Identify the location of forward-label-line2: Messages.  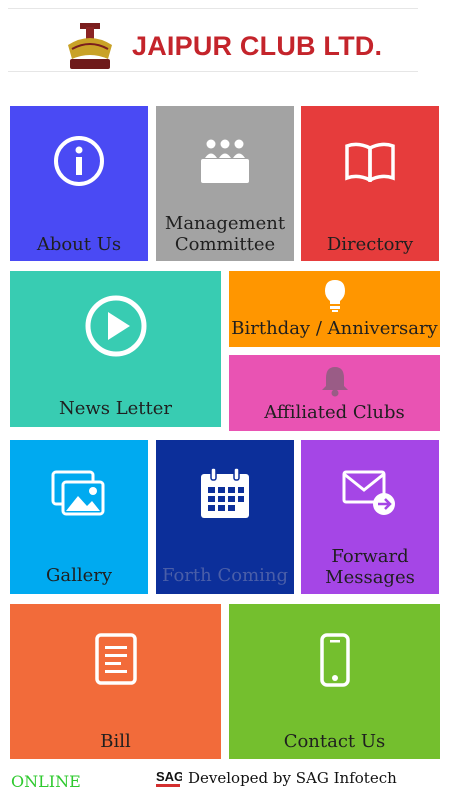
(370, 577).